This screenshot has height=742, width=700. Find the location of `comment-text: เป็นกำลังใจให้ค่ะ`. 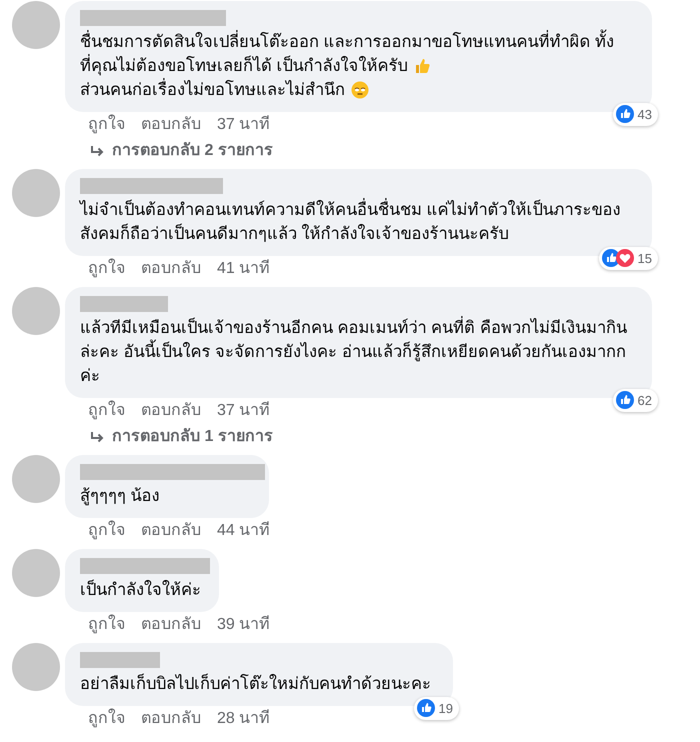

comment-text: เป็นกำลังใจให้ค่ะ is located at coordinates (140, 589).